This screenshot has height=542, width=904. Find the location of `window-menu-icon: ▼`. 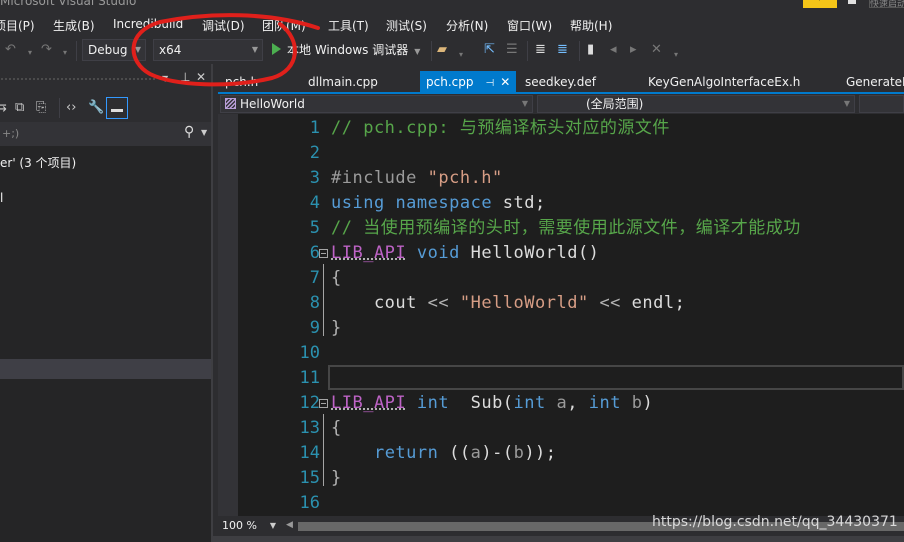

window-menu-icon: ▼ is located at coordinates (165, 78).